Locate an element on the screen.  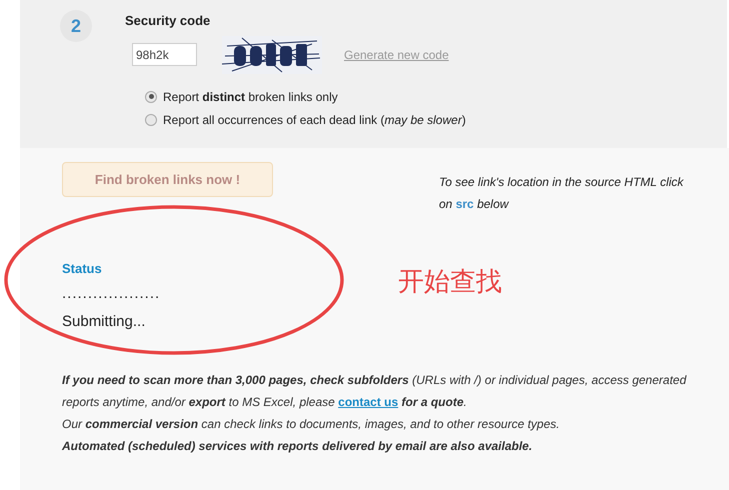
note-text: Automated (scheduled) services with reports delivered by email are also available. is located at coordinates (298, 446).